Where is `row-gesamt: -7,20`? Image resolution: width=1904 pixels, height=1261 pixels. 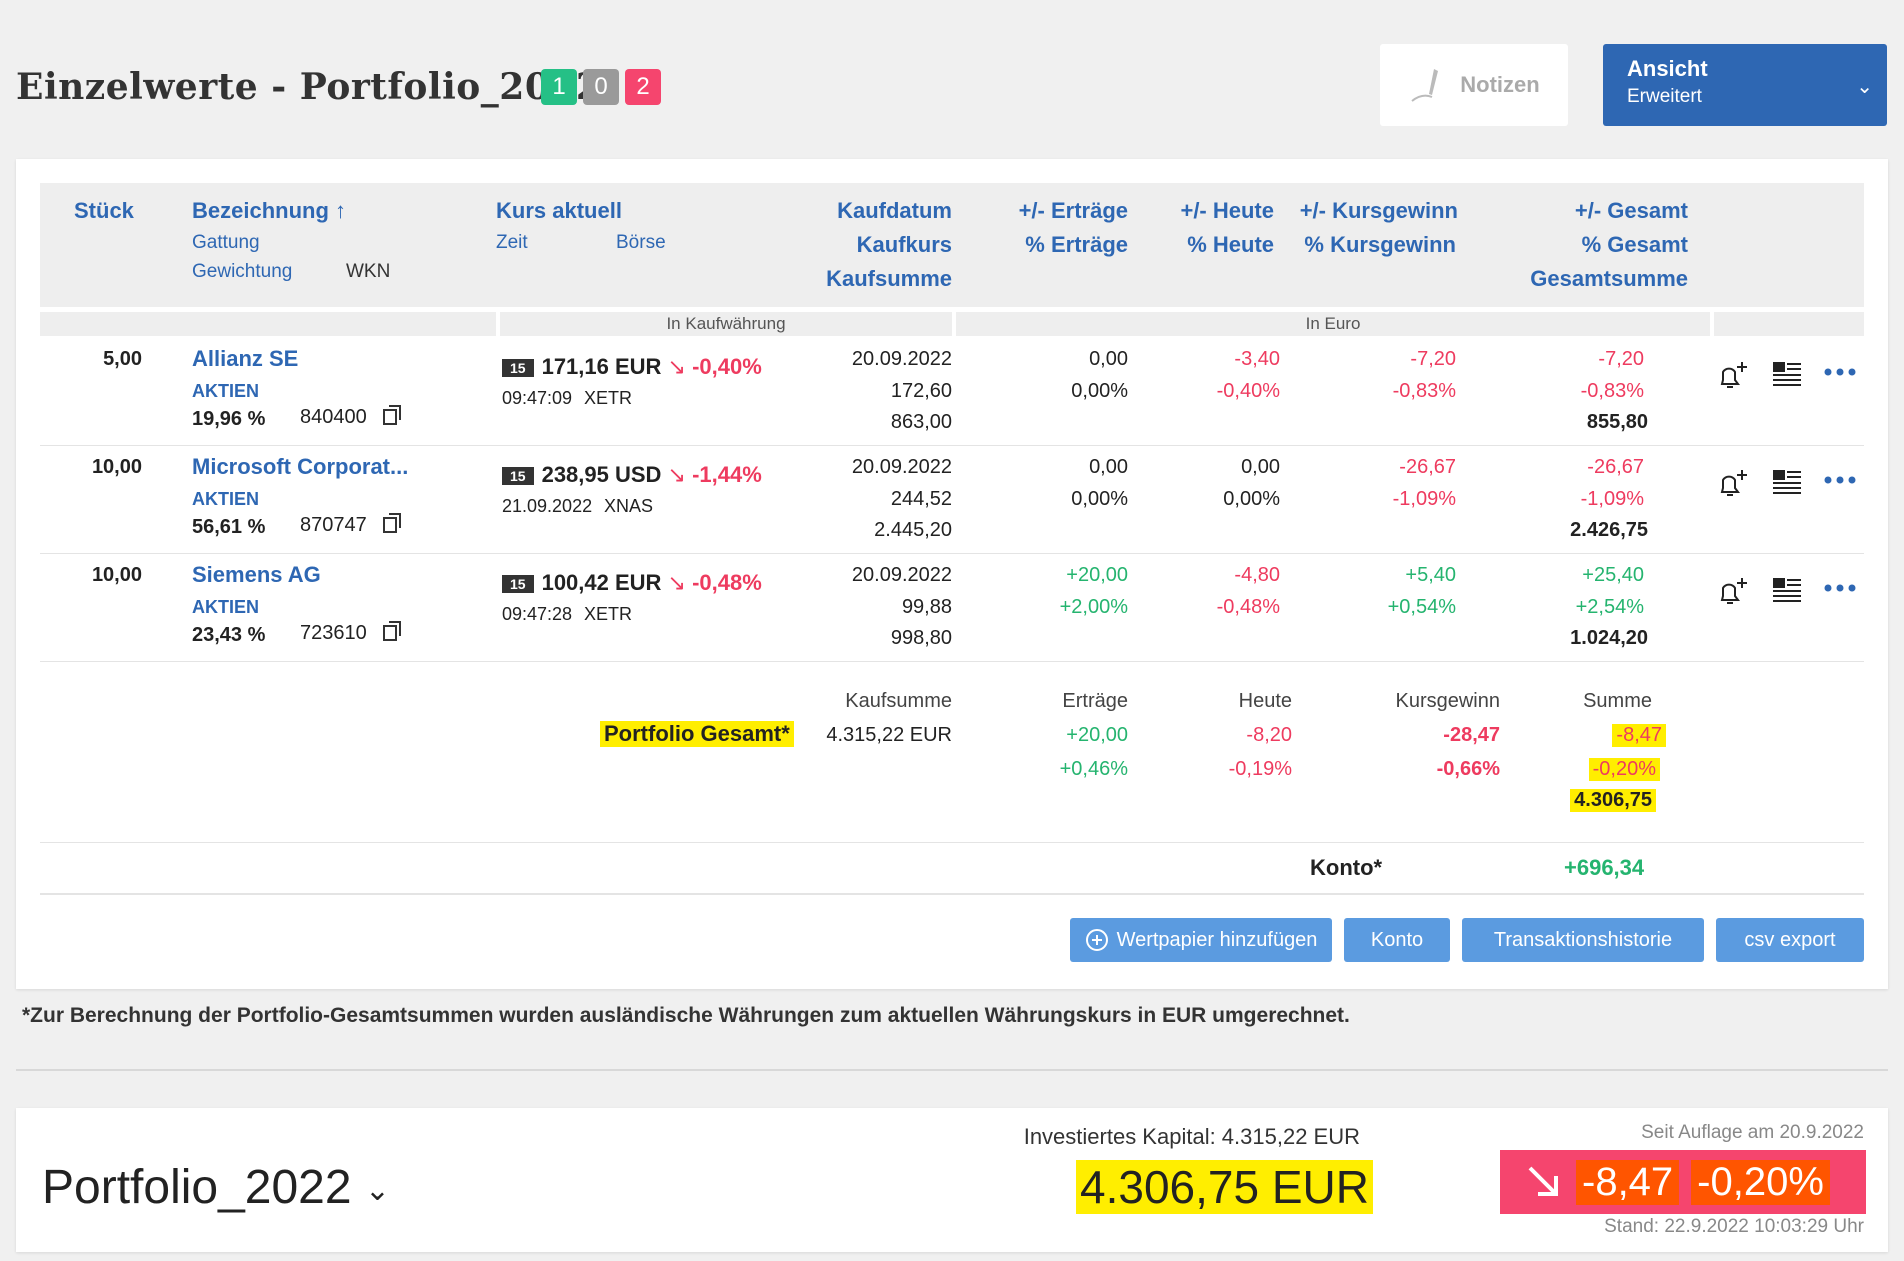
row-gesamt: -7,20 is located at coordinates (1621, 359).